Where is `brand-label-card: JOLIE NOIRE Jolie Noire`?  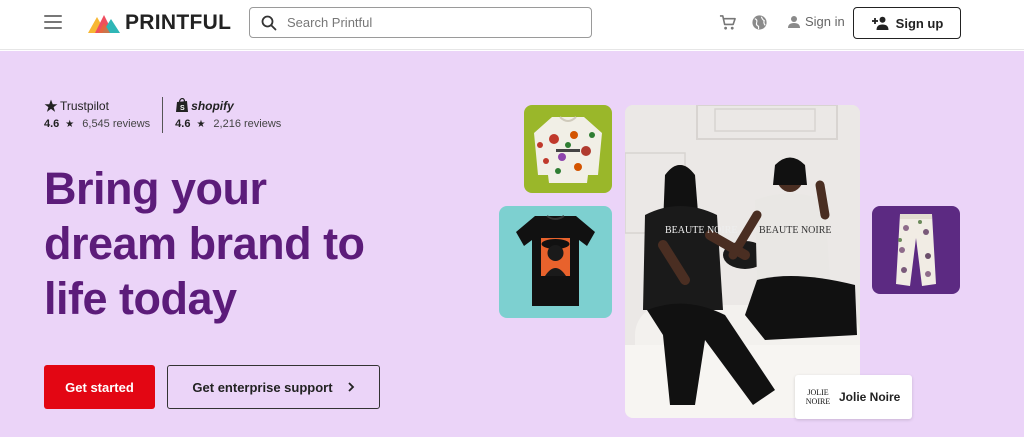 brand-label-card: JOLIE NOIRE Jolie Noire is located at coordinates (853, 397).